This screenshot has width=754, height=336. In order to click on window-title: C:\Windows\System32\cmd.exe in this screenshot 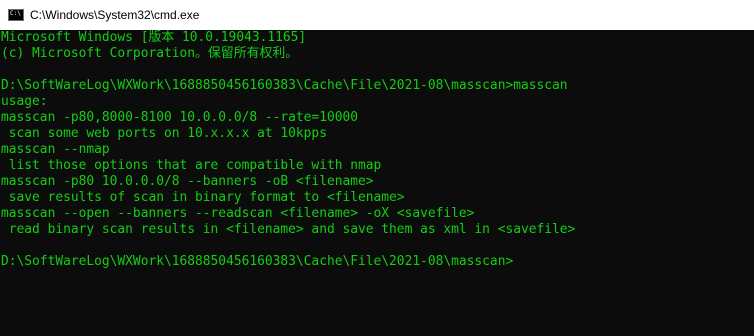, I will do `click(115, 15)`.